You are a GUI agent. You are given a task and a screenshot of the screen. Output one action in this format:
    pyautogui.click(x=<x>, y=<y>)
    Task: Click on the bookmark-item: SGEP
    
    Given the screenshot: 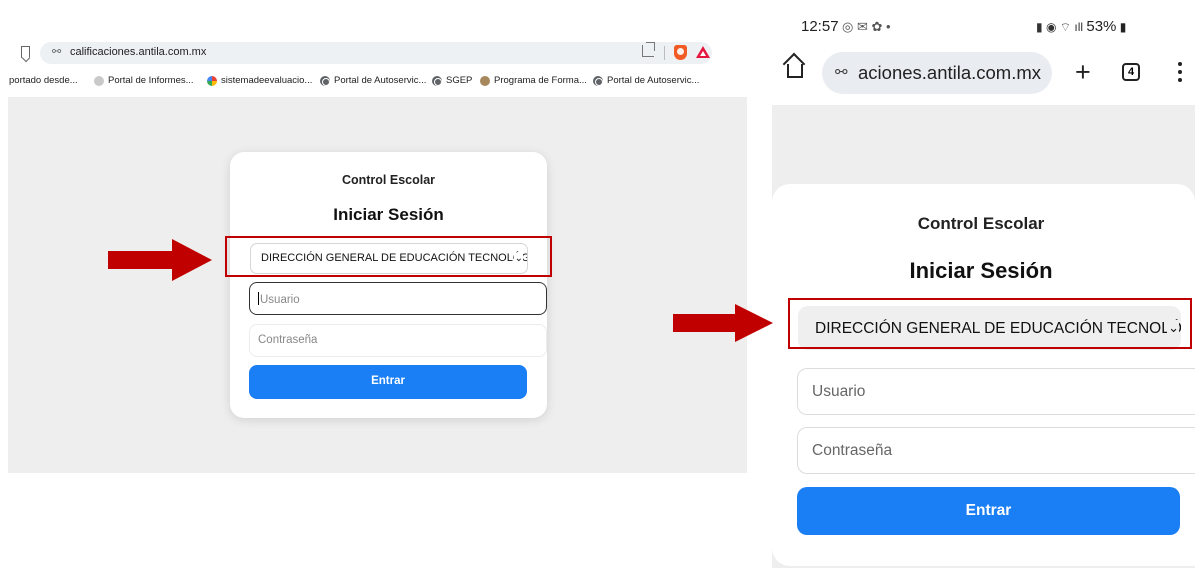 What is the action you would take?
    pyautogui.click(x=452, y=80)
    